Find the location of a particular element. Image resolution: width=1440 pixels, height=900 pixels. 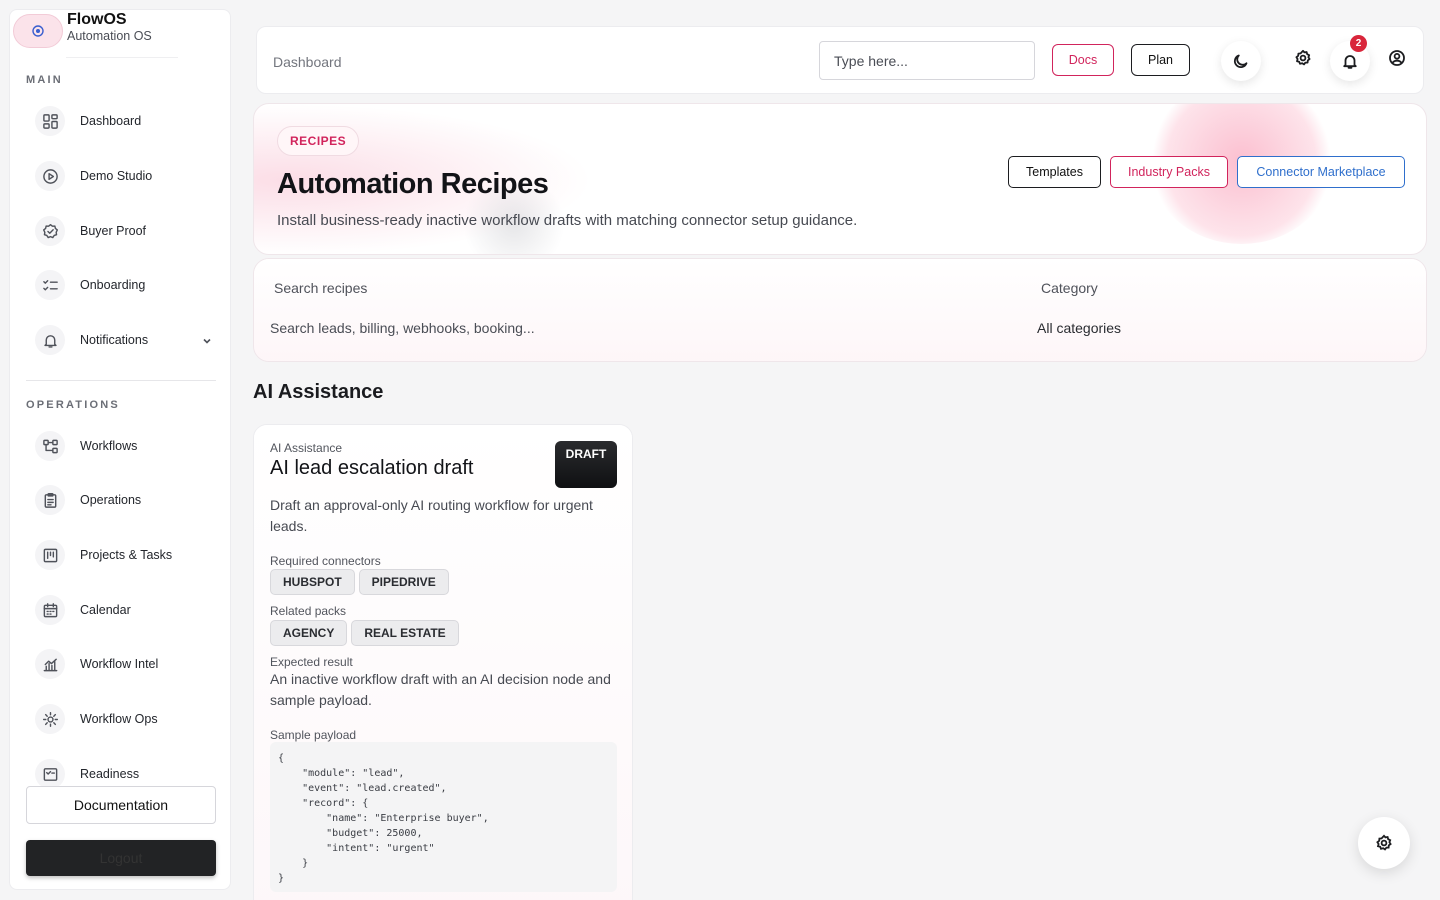

account-button is located at coordinates (1397, 58).